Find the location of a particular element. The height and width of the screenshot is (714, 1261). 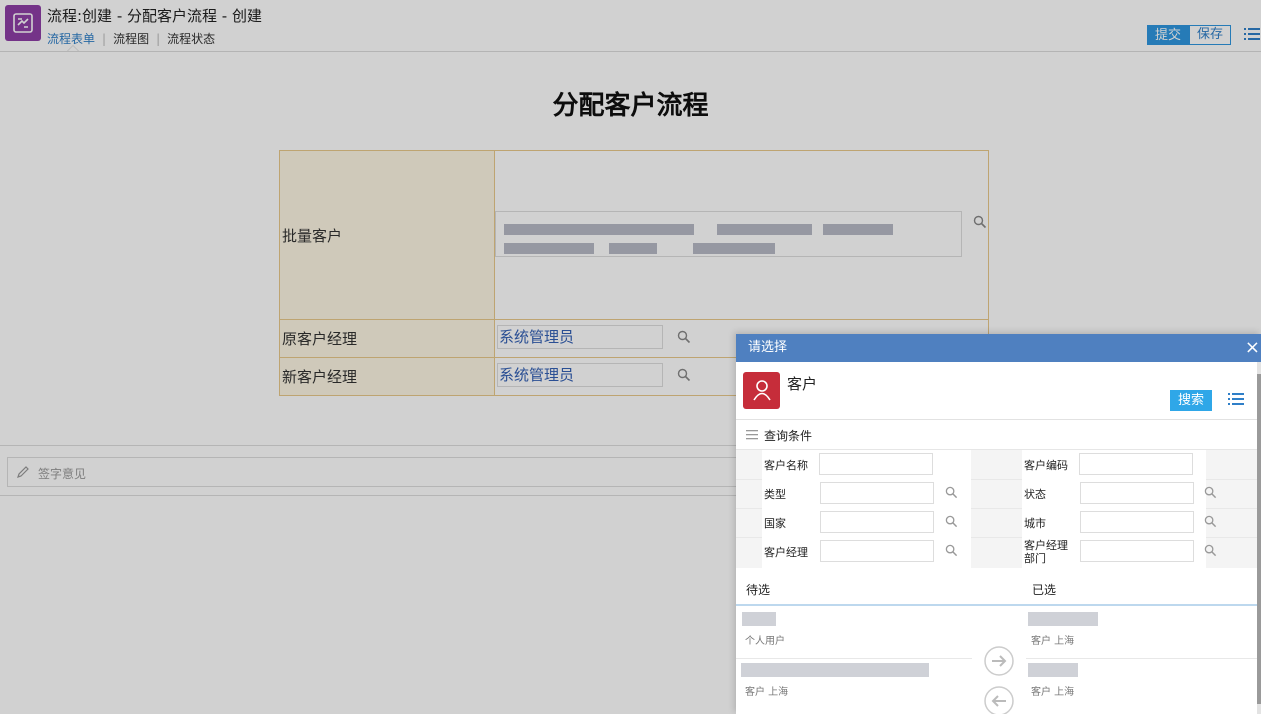

form-title: 分配客户流程 is located at coordinates (630, 106).